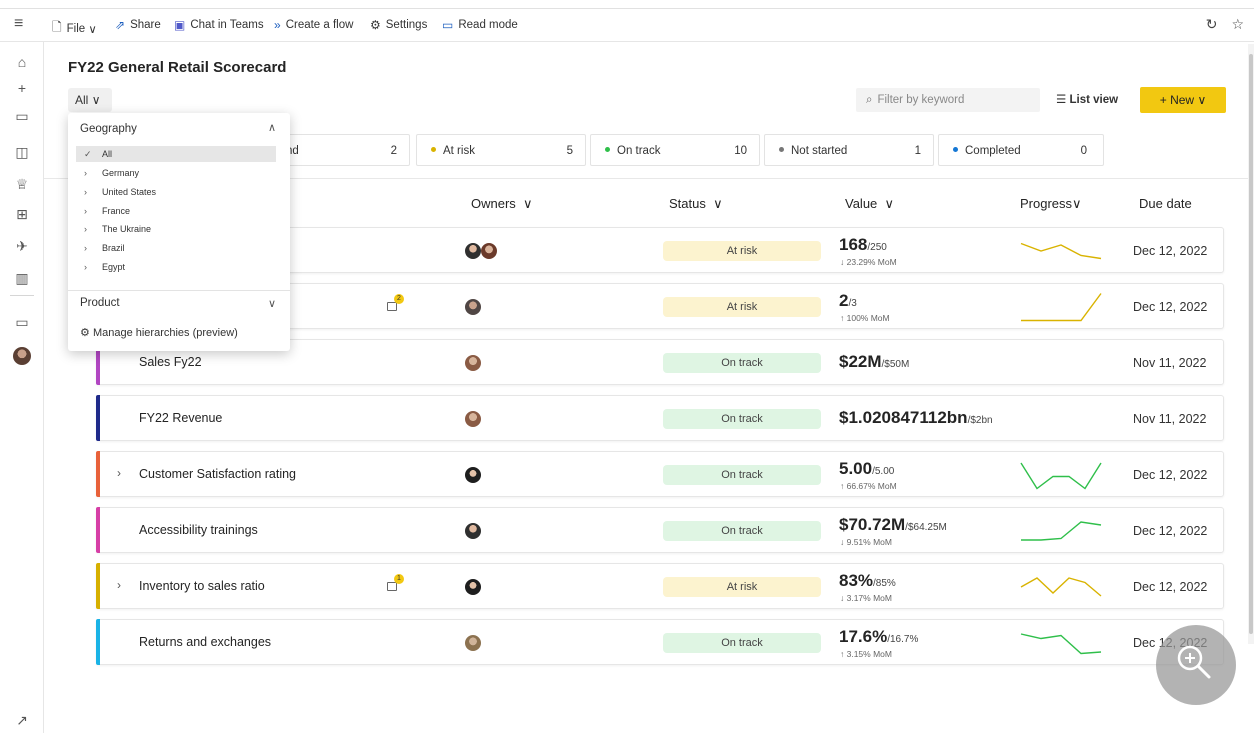  I want to click on value-change: ↑ 66.67% MoM, so click(868, 486).